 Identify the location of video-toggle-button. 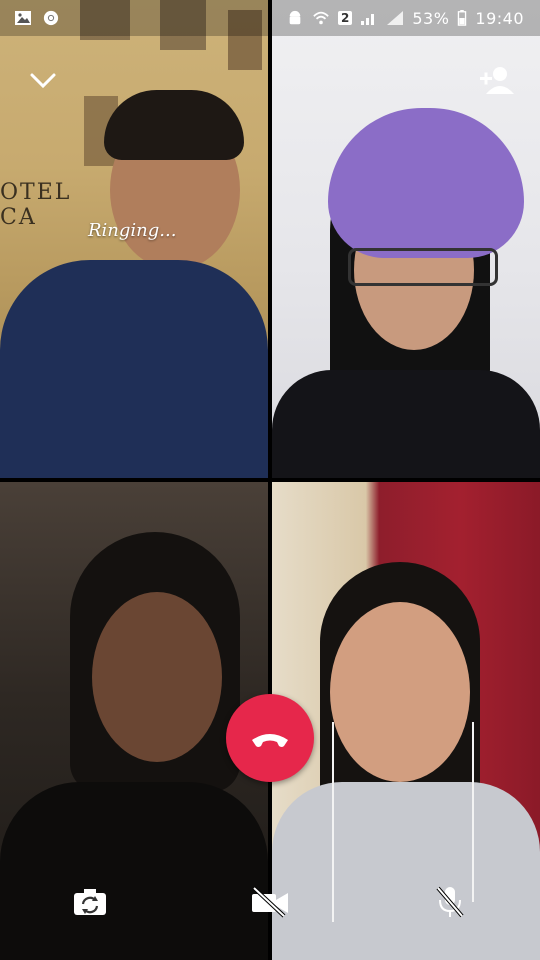
(270, 902).